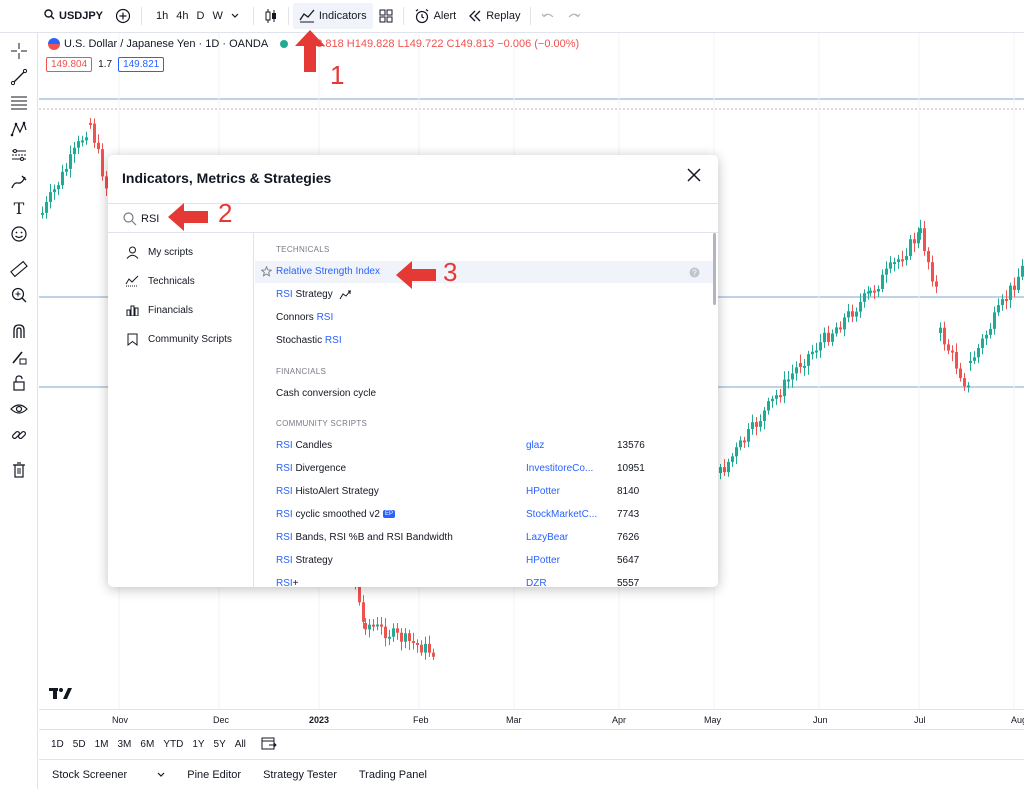 The width and height of the screenshot is (1024, 789). Describe the element at coordinates (19, 331) in the screenshot. I see `magnet-tool` at that location.